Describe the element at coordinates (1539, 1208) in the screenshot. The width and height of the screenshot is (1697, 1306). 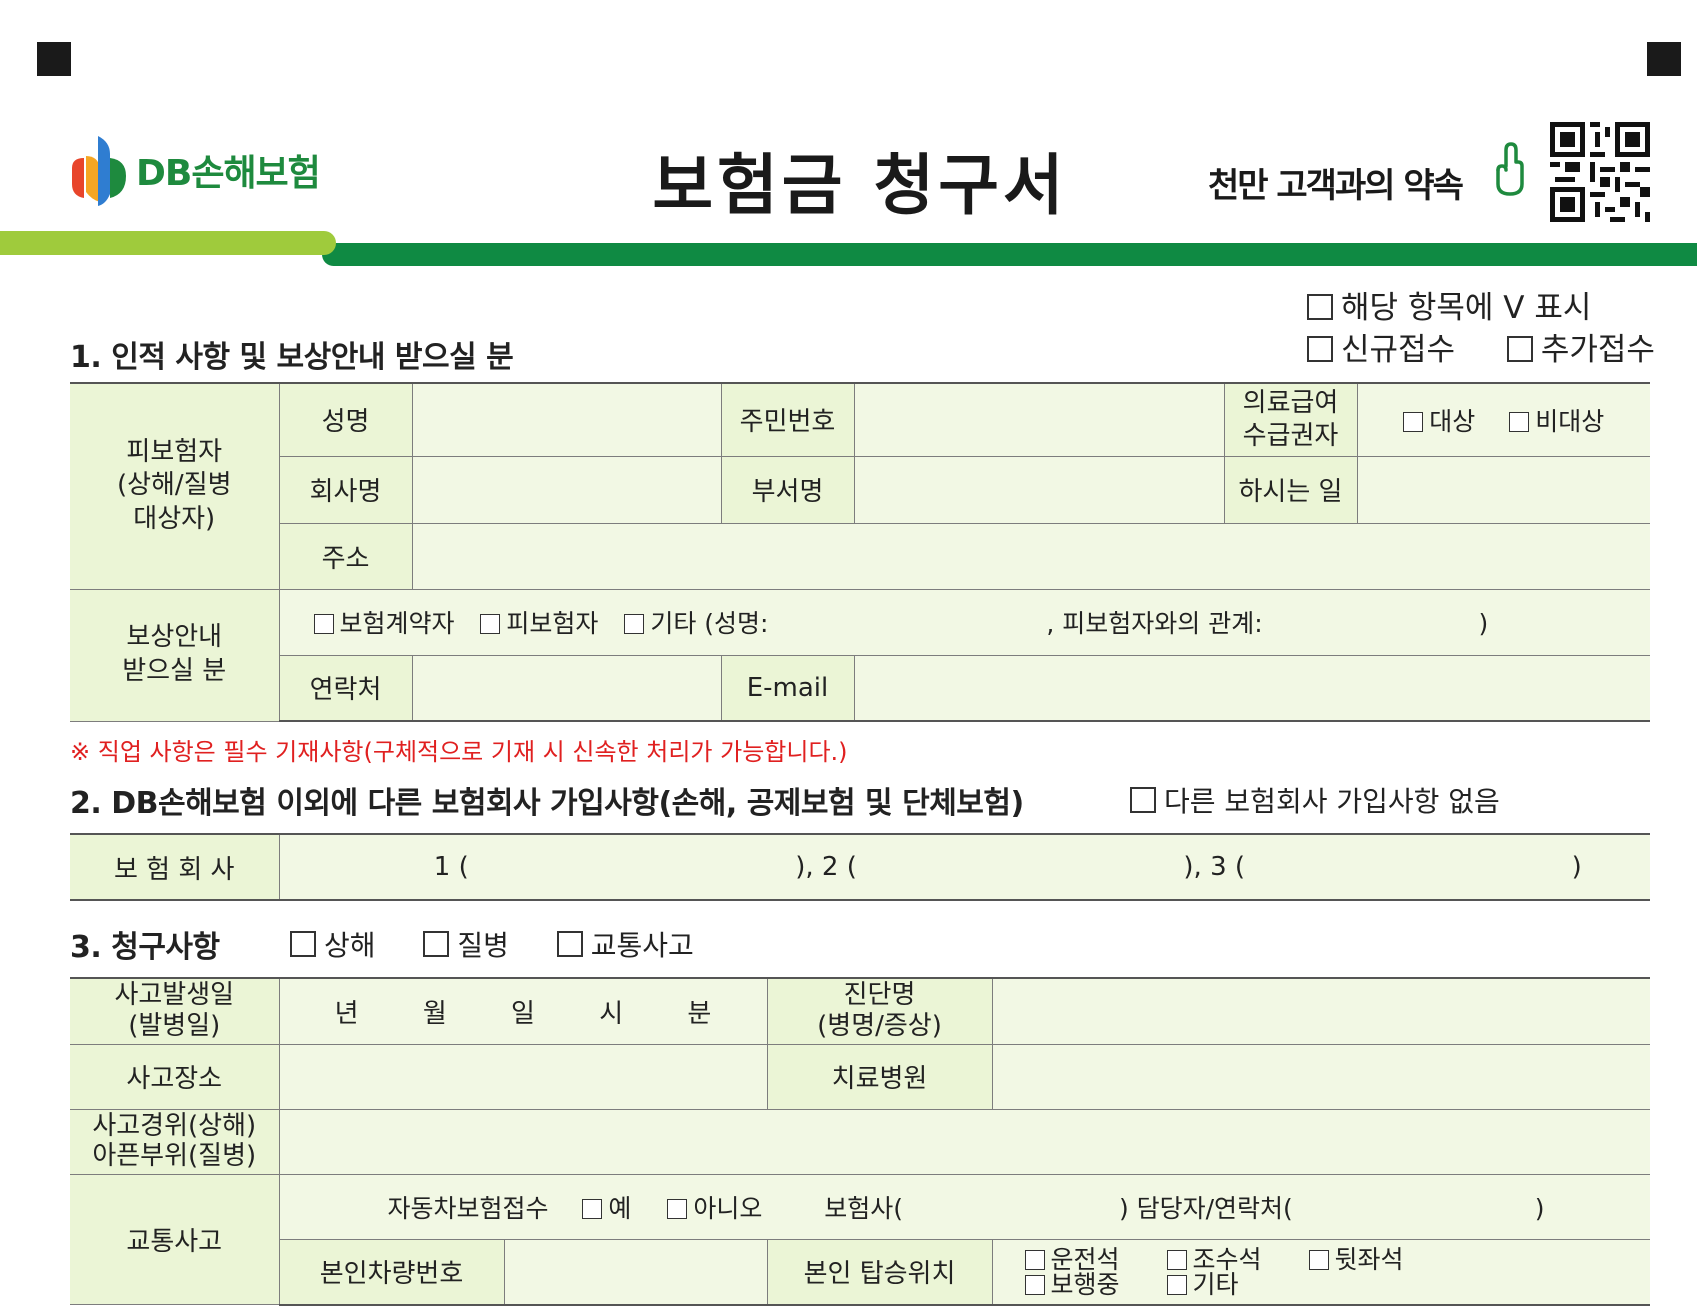
I see `car-contact-close: )` at that location.